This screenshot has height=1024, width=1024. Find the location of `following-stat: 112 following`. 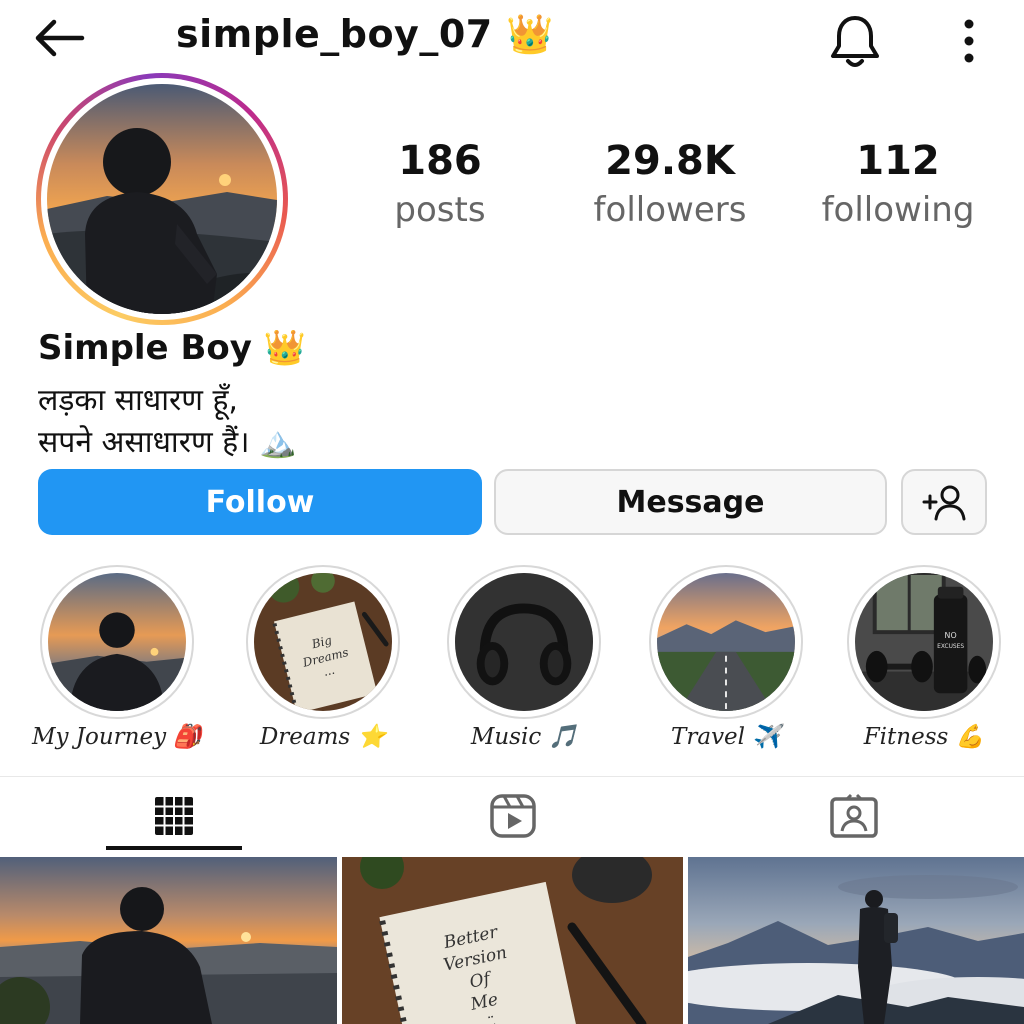

following-stat: 112 following is located at coordinates (898, 184).